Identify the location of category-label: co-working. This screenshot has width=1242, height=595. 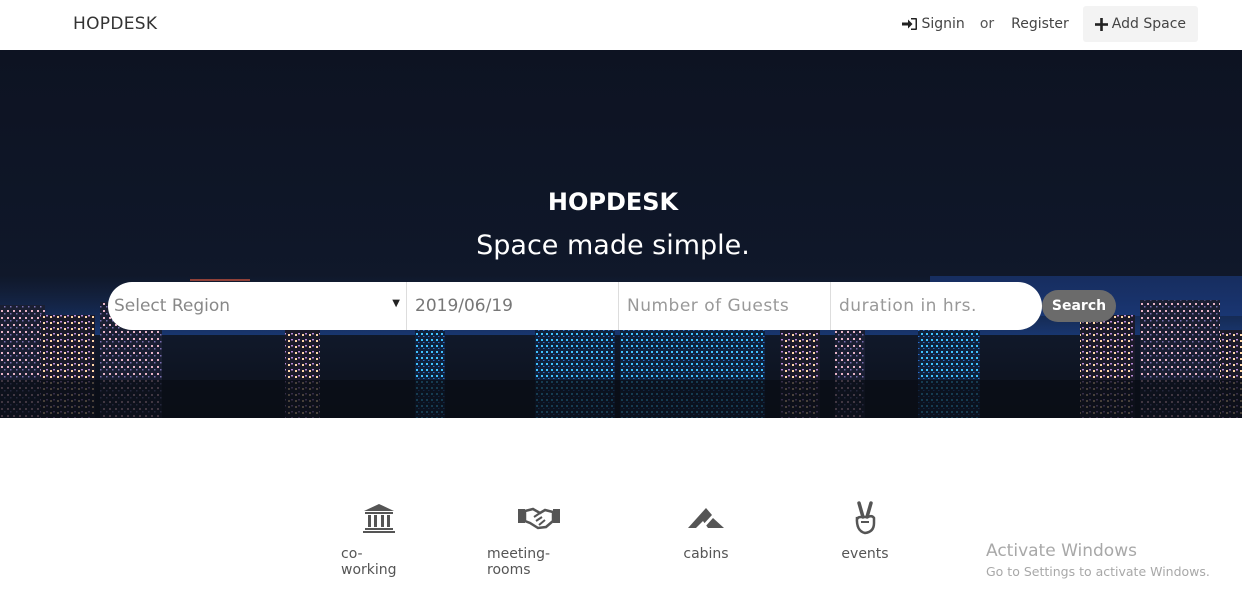
(369, 562).